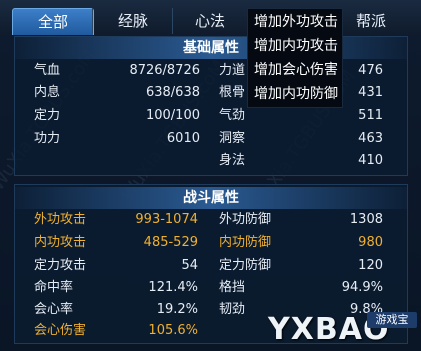 The height and width of the screenshot is (351, 421). Describe the element at coordinates (60, 265) in the screenshot. I see `stat-label: 定力攻击` at that location.